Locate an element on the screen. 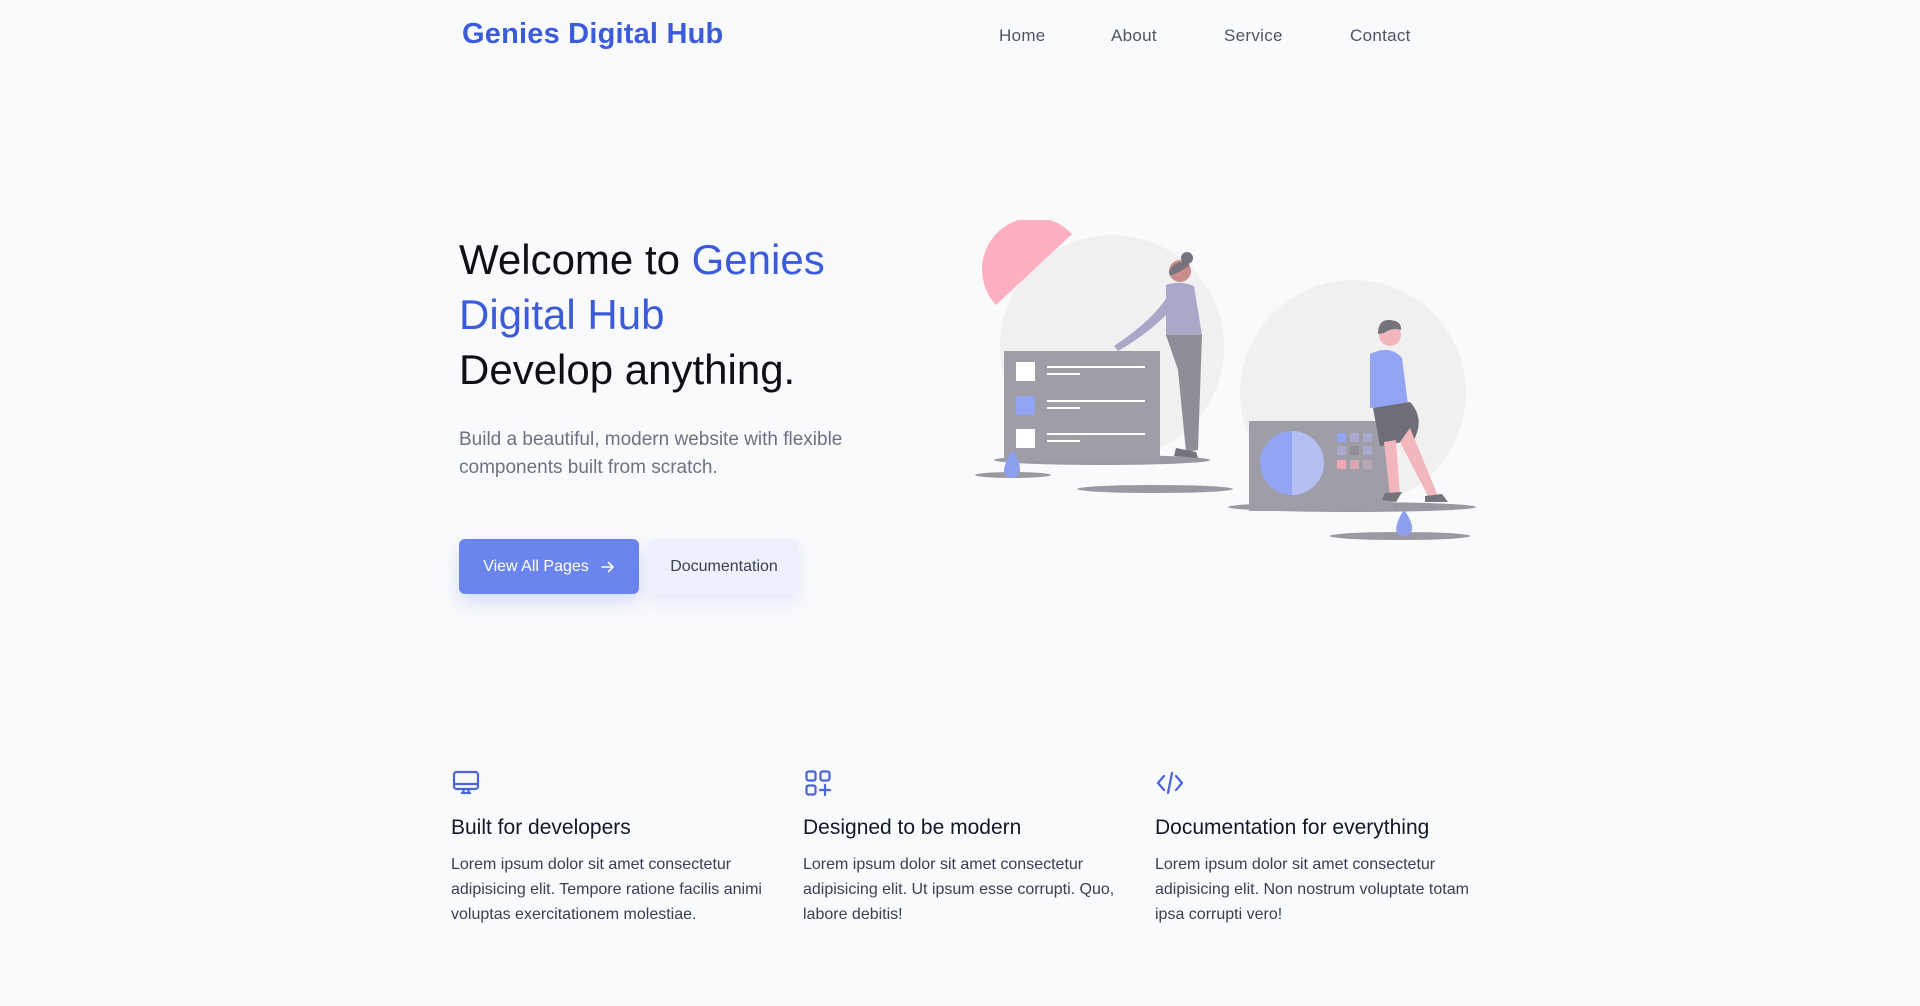 The image size is (1920, 1006). feature-title: Documentation for everything is located at coordinates (1292, 827).